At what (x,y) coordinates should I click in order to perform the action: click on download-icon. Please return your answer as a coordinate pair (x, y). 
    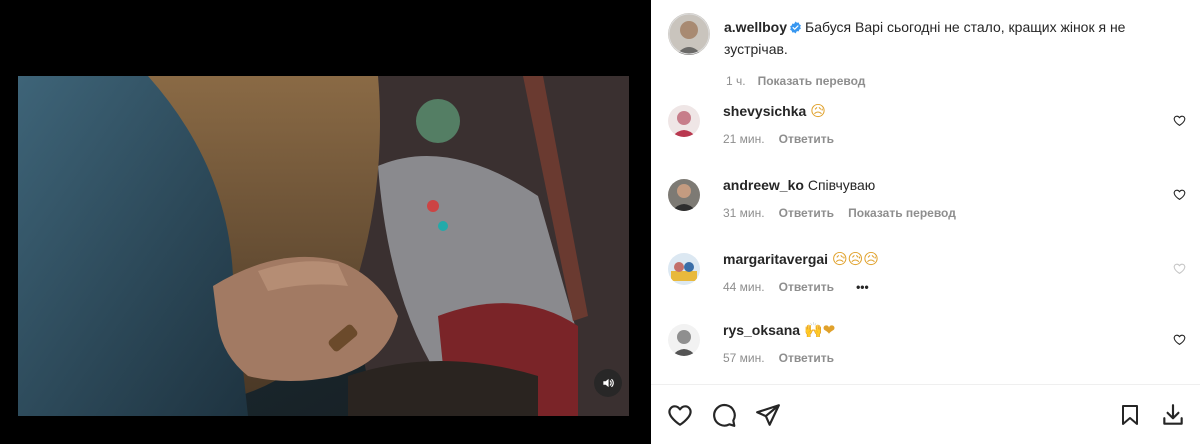
    Looking at the image, I should click on (1173, 415).